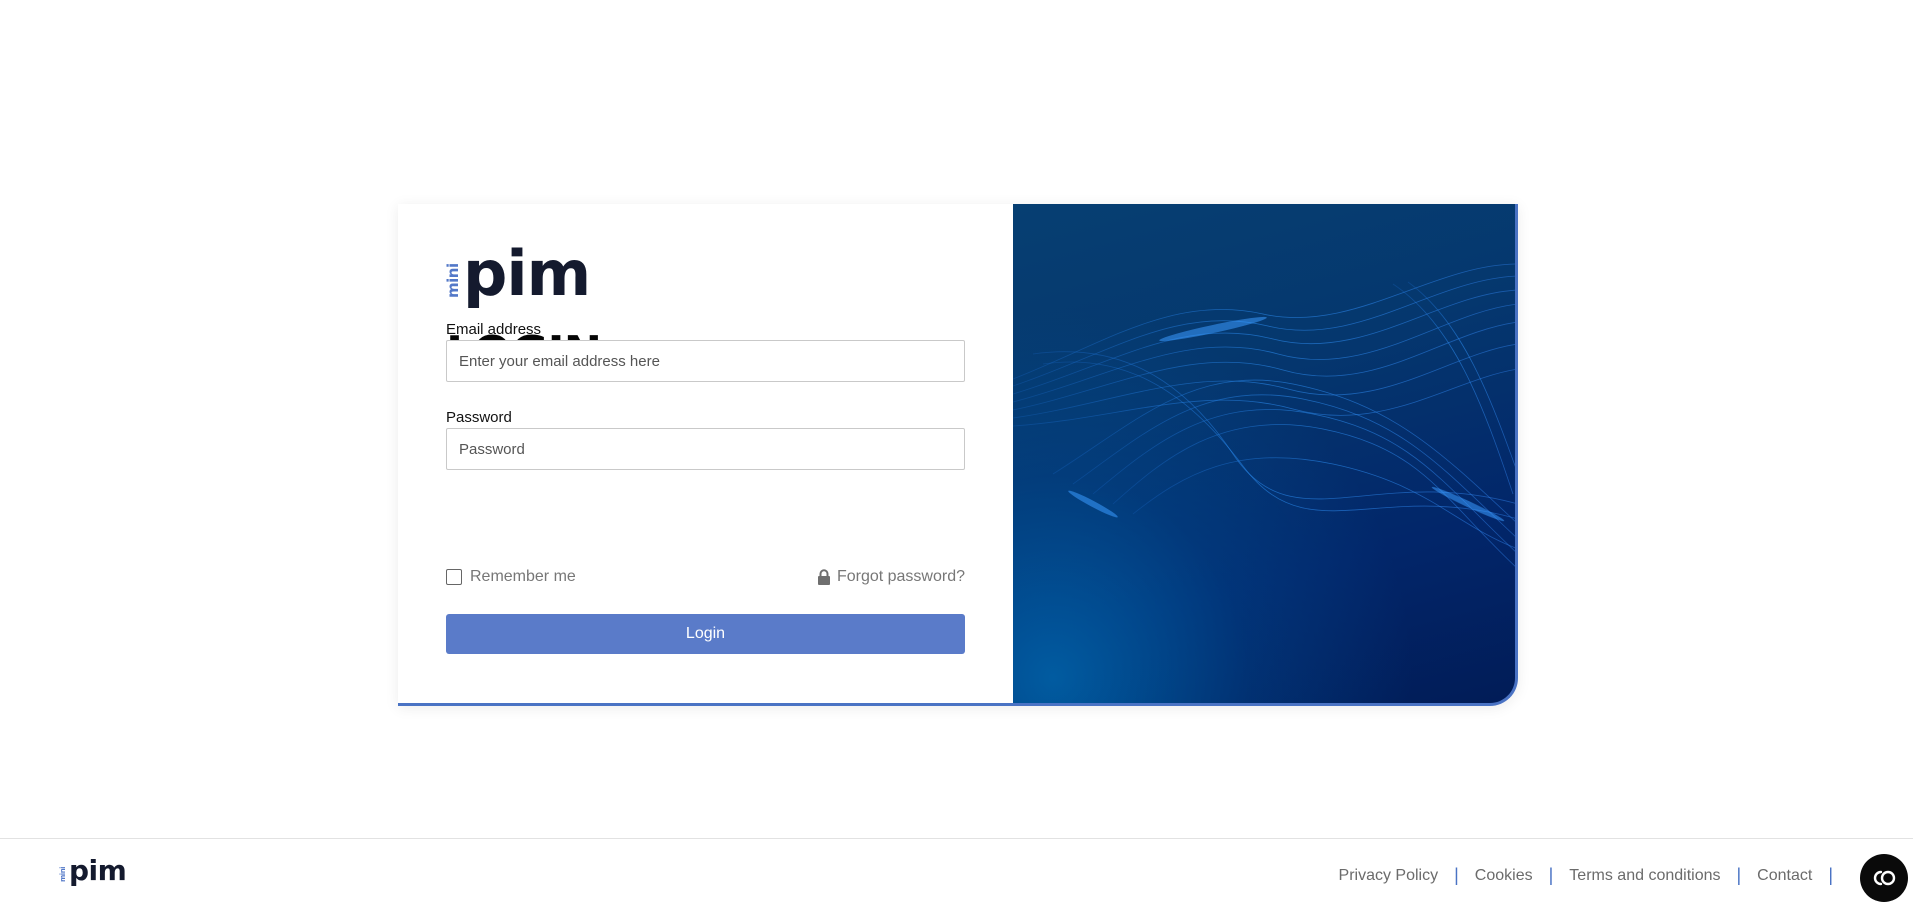 The image size is (1913, 910). I want to click on footer-logo-mini-text: mini, so click(63, 874).